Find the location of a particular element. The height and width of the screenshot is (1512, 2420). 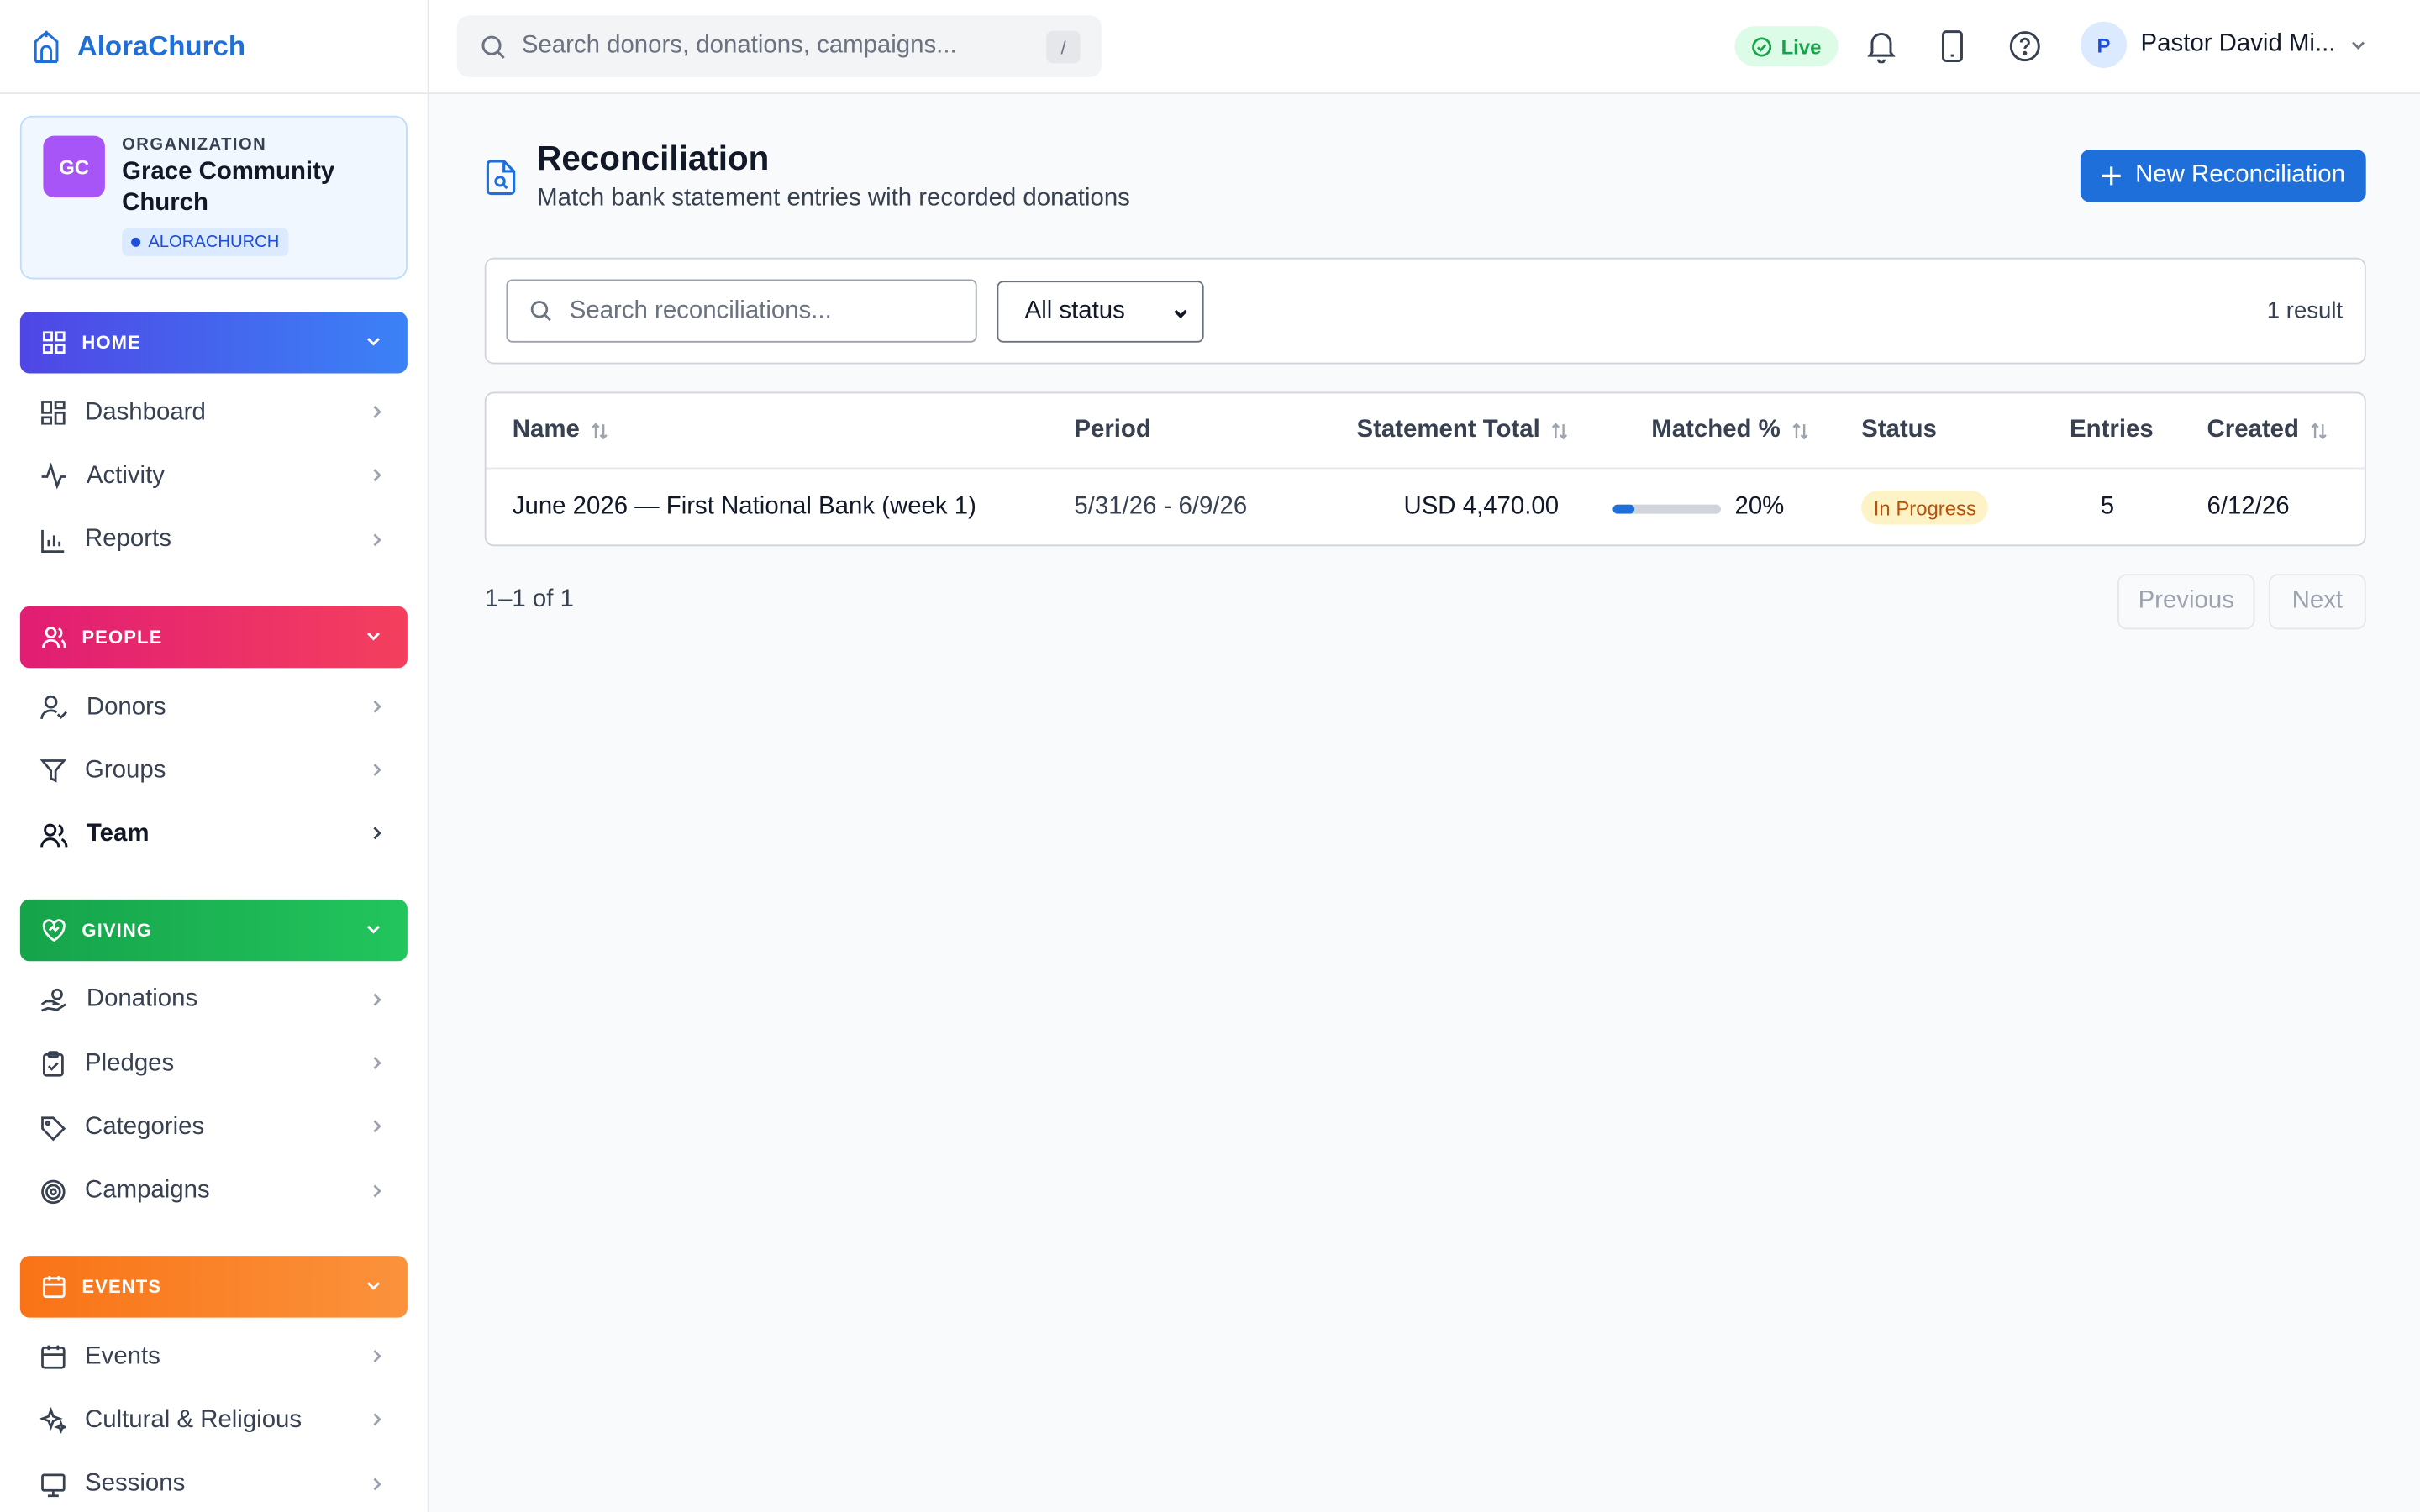

search-shortcut-key: / is located at coordinates (1063, 47).